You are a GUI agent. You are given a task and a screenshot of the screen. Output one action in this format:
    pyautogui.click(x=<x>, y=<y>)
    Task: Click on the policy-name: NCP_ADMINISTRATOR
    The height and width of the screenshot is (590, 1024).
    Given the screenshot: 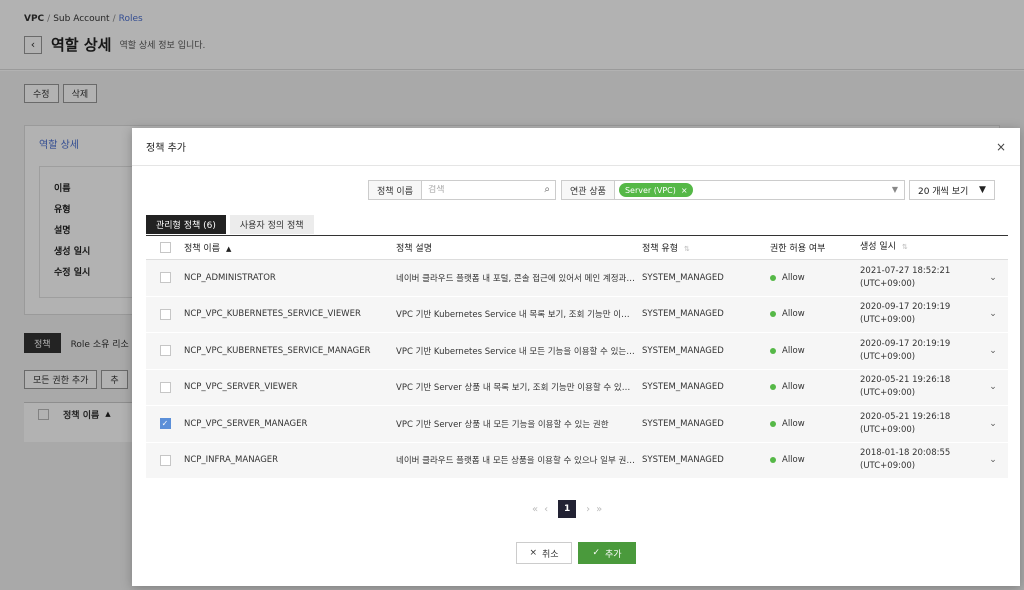 What is the action you would take?
    pyautogui.click(x=230, y=277)
    